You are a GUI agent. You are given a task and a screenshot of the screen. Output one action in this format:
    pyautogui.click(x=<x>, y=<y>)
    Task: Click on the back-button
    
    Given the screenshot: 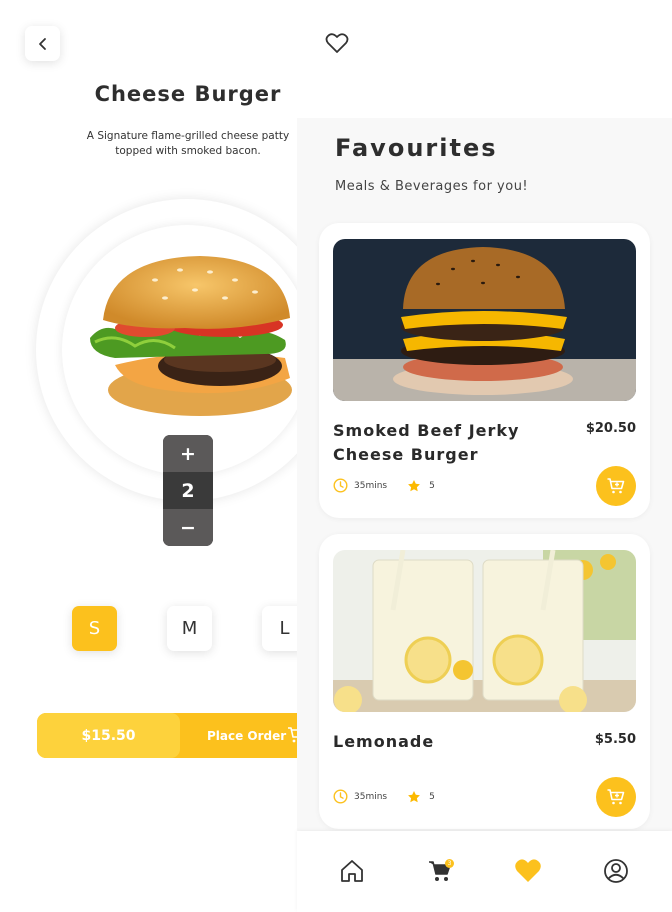 What is the action you would take?
    pyautogui.click(x=42, y=43)
    